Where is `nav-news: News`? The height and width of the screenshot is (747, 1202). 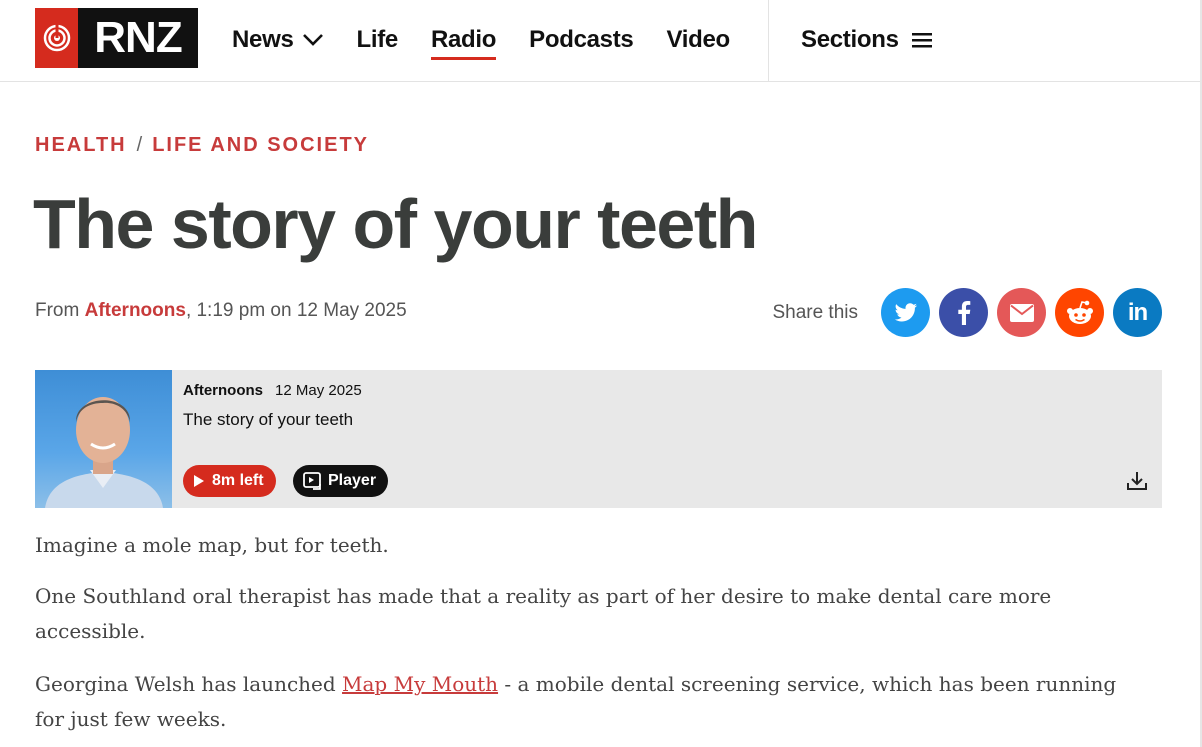
nav-news: News is located at coordinates (278, 40).